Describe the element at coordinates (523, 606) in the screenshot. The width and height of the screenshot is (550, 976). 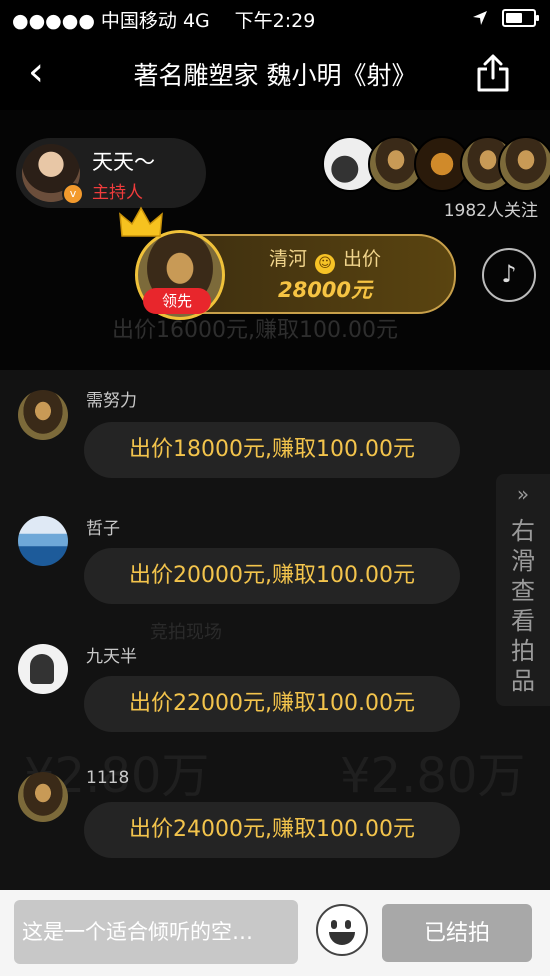
I see `swipe-tab-label: 右滑查看拍品` at that location.